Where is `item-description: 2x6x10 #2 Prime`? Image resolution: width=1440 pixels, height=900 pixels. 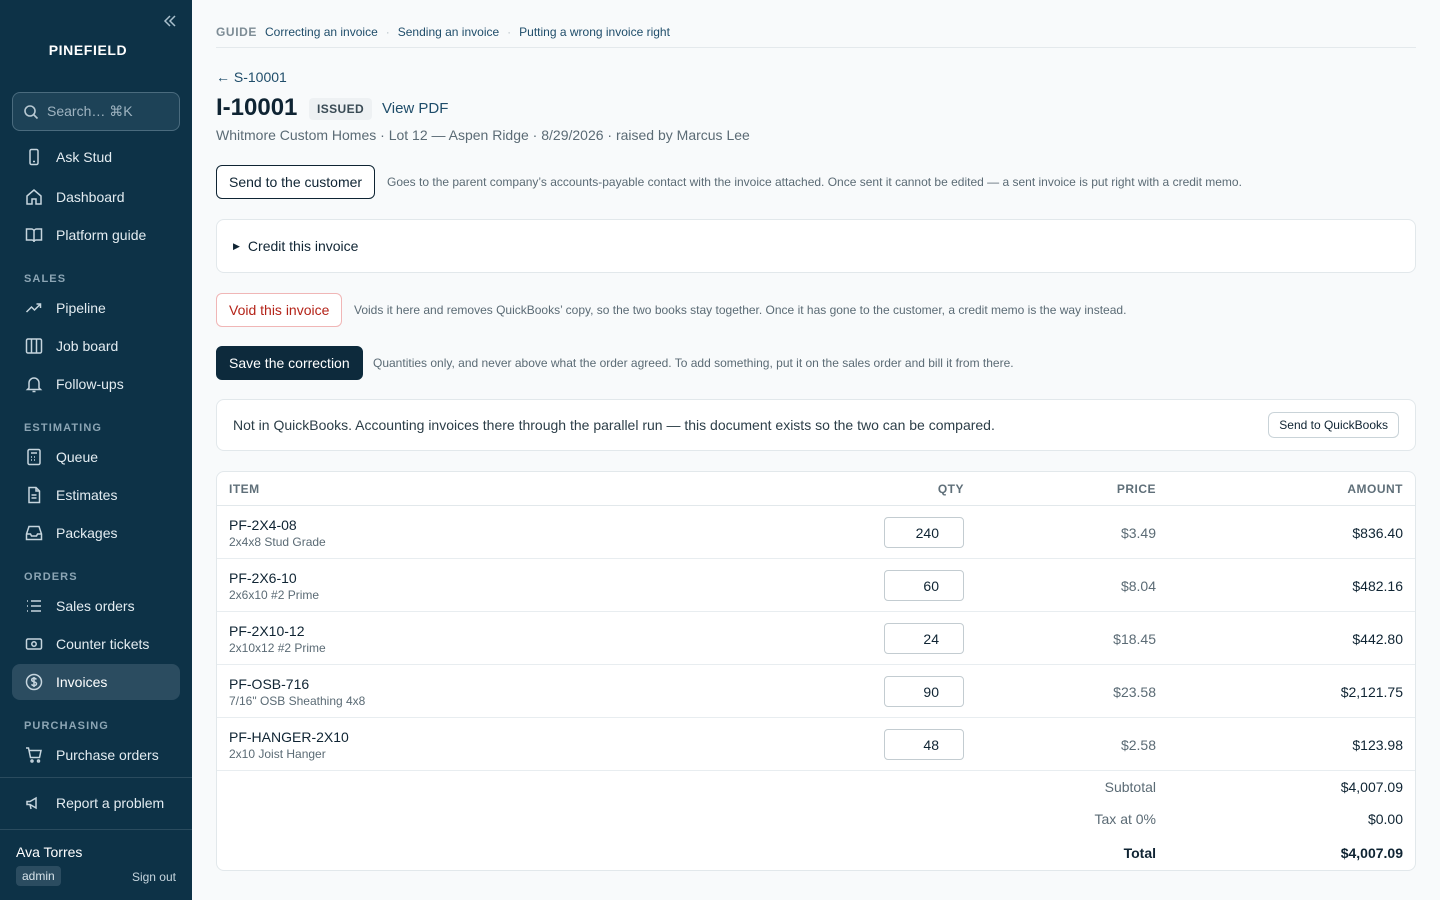
item-description: 2x6x10 #2 Prime is located at coordinates (274, 595).